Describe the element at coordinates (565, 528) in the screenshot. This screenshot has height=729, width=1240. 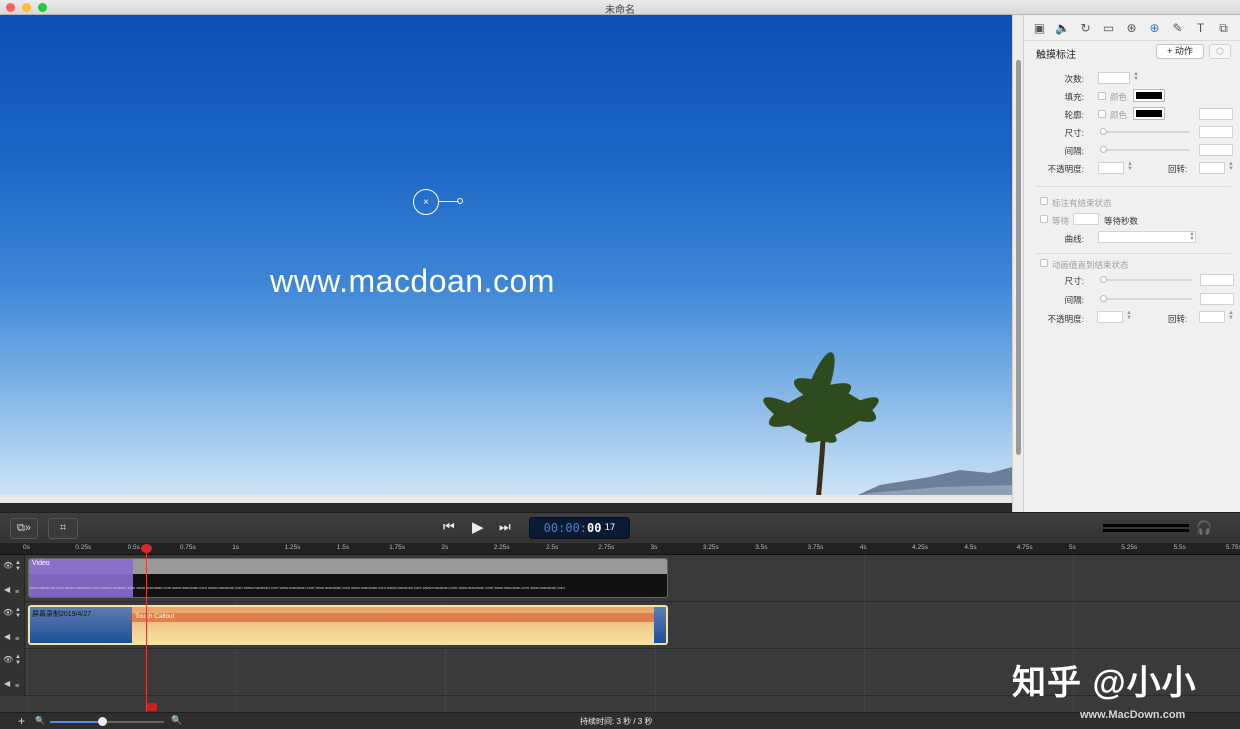
I see `timecode-main: 00:00:` at that location.